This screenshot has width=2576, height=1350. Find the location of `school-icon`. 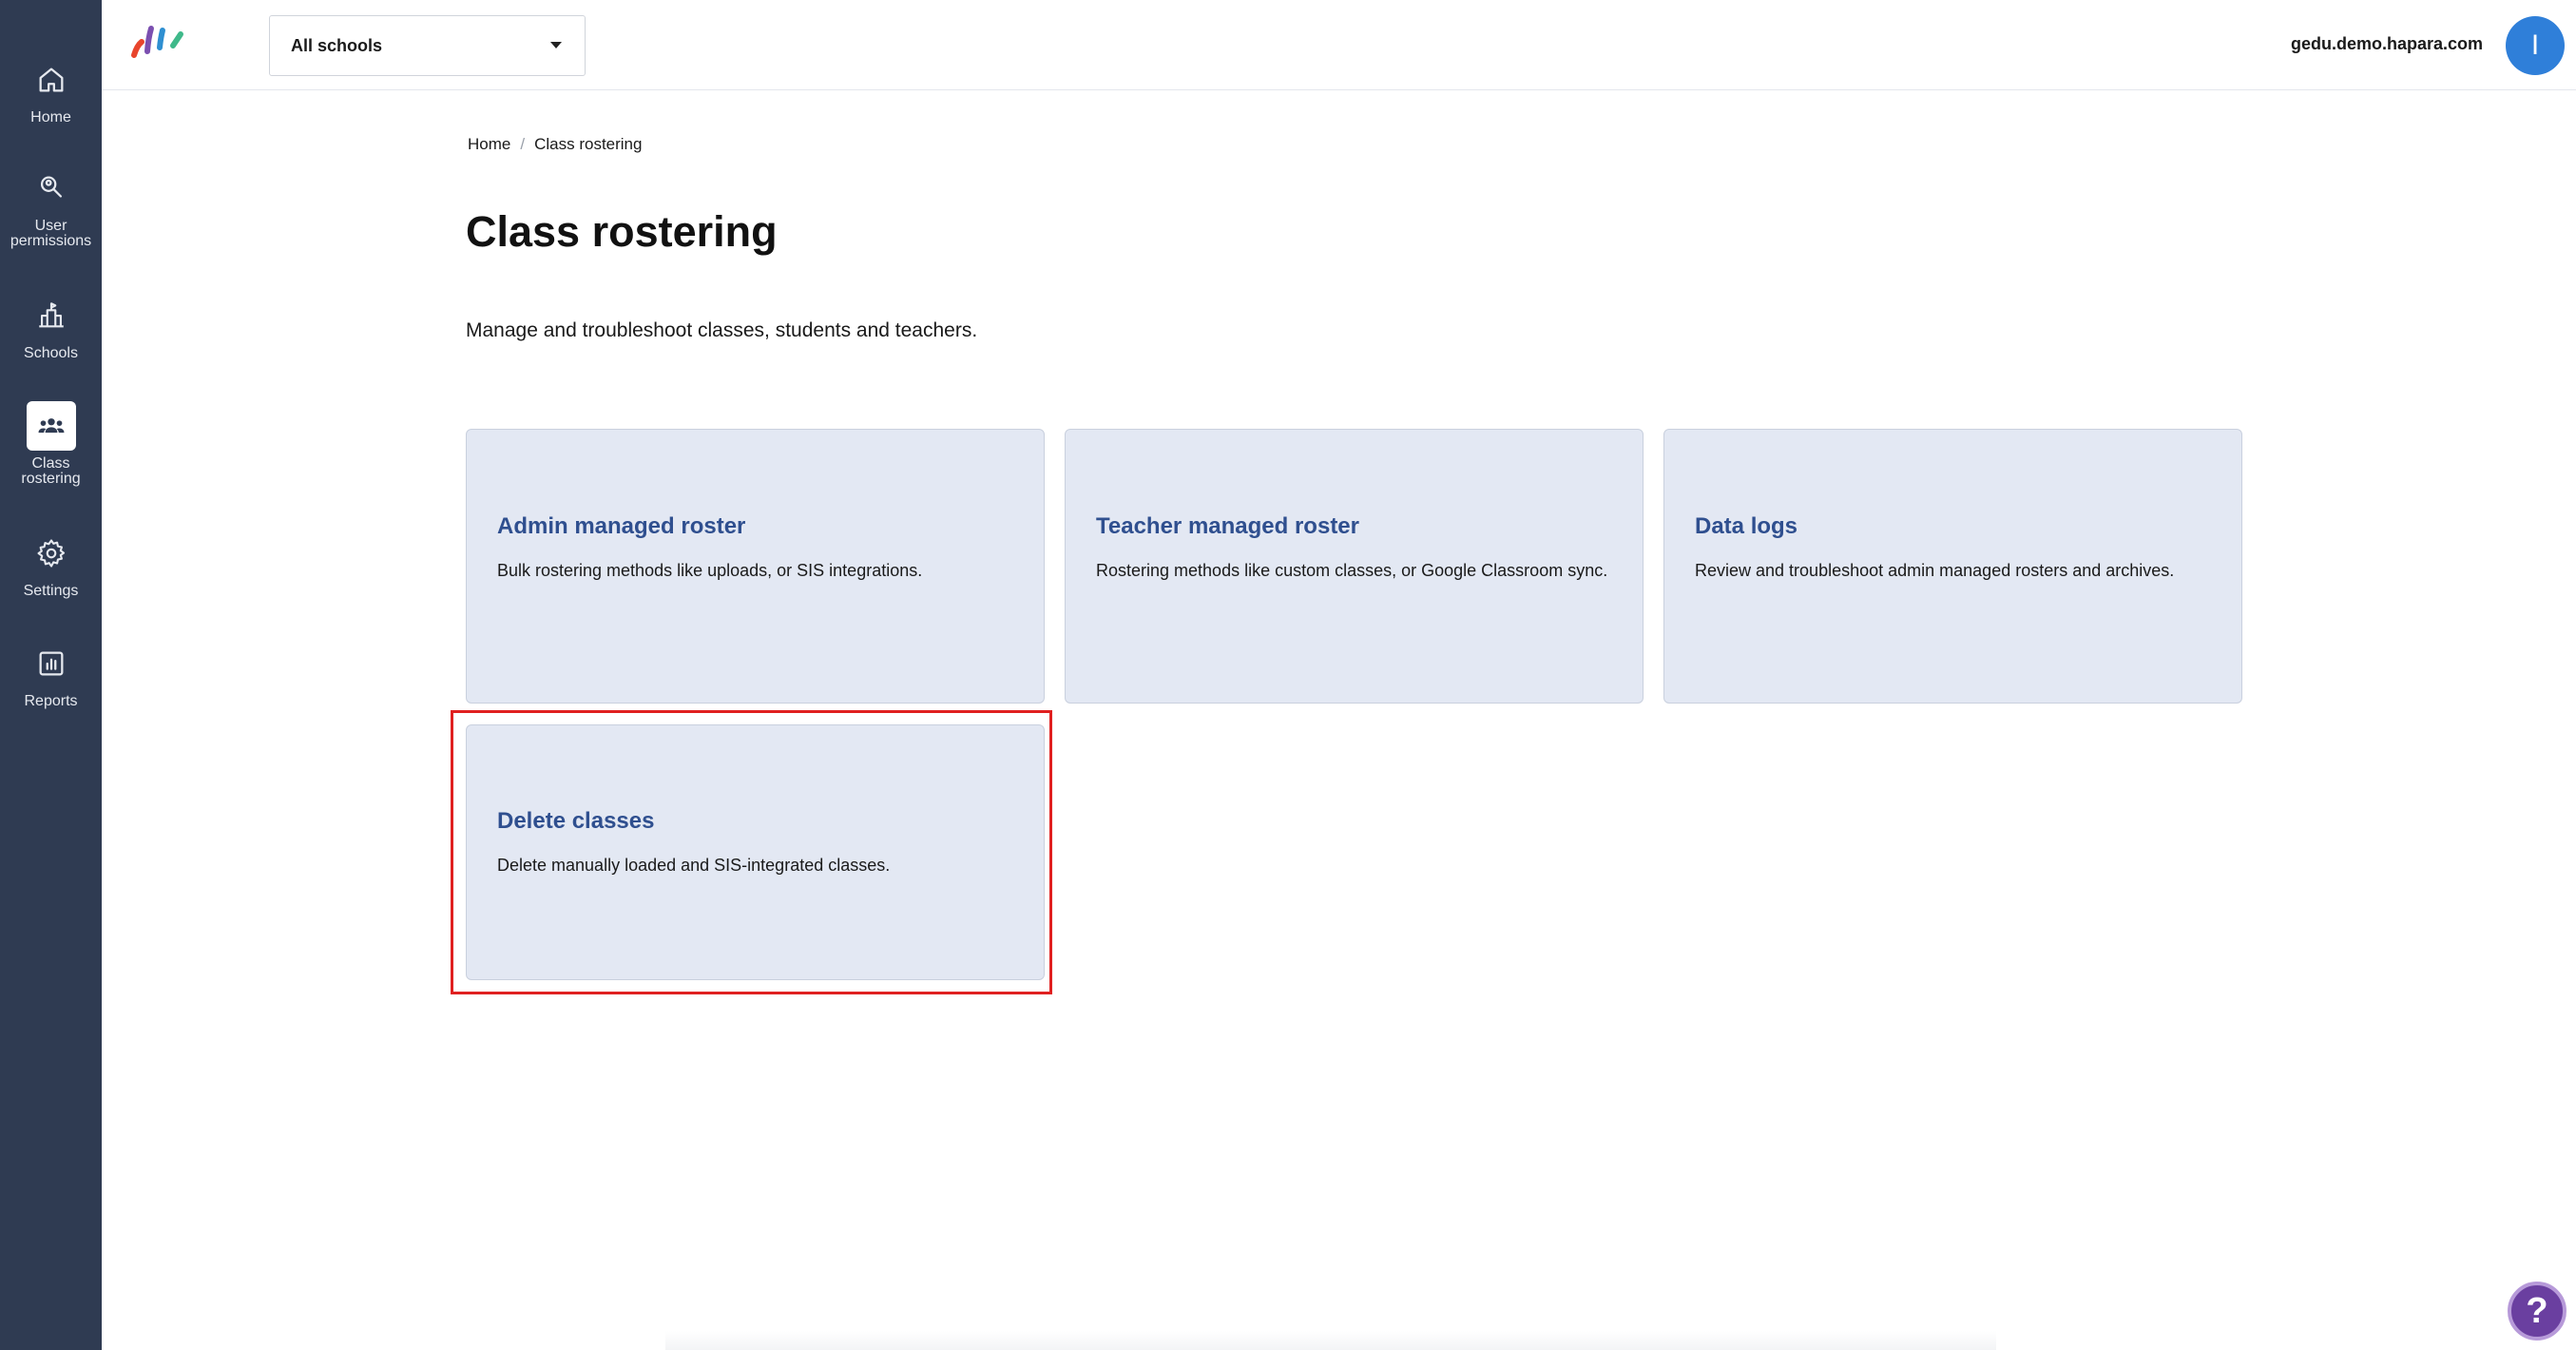

school-icon is located at coordinates (51, 315).